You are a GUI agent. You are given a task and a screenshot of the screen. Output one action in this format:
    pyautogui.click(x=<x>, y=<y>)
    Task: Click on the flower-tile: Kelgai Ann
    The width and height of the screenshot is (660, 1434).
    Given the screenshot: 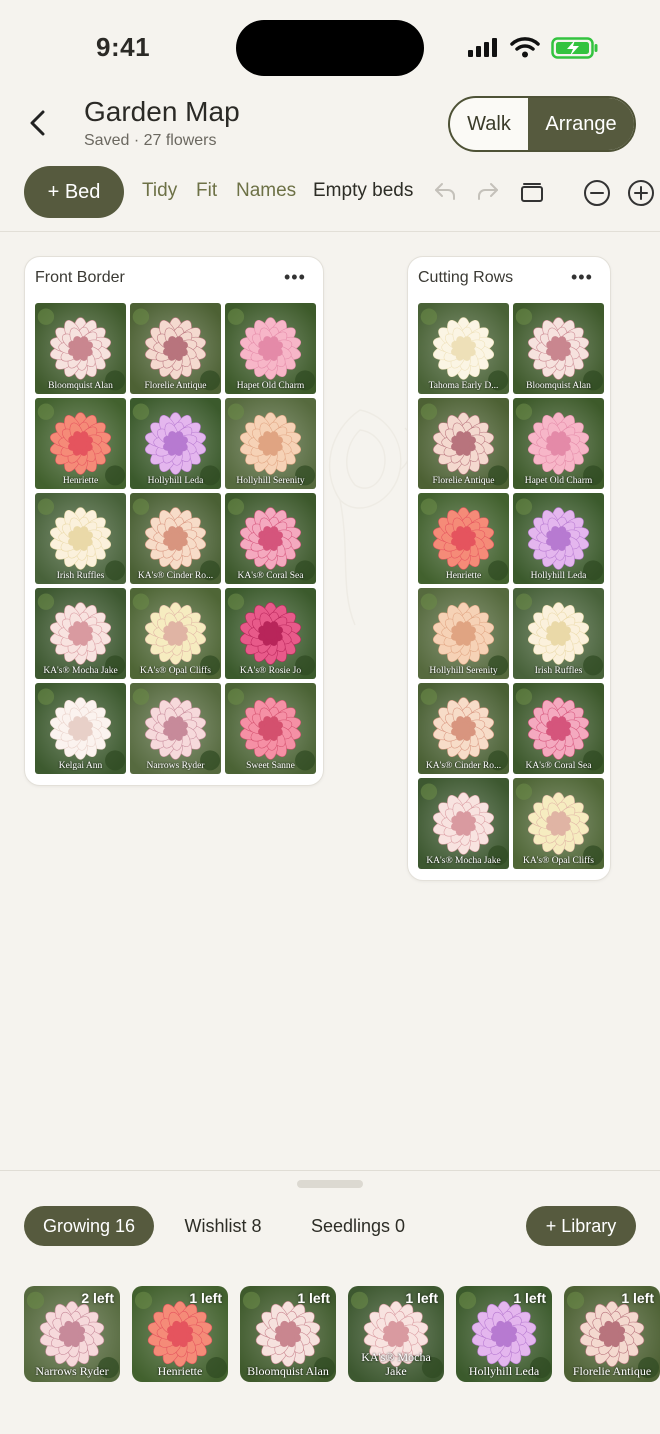 What is the action you would take?
    pyautogui.click(x=80, y=728)
    